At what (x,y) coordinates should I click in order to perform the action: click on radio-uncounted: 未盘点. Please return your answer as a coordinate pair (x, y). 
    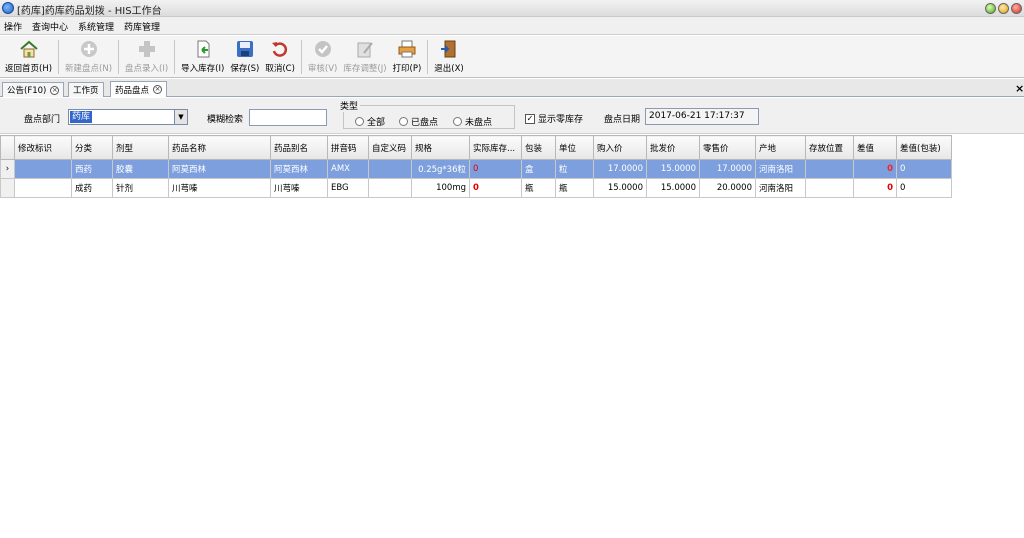
    Looking at the image, I should click on (472, 121).